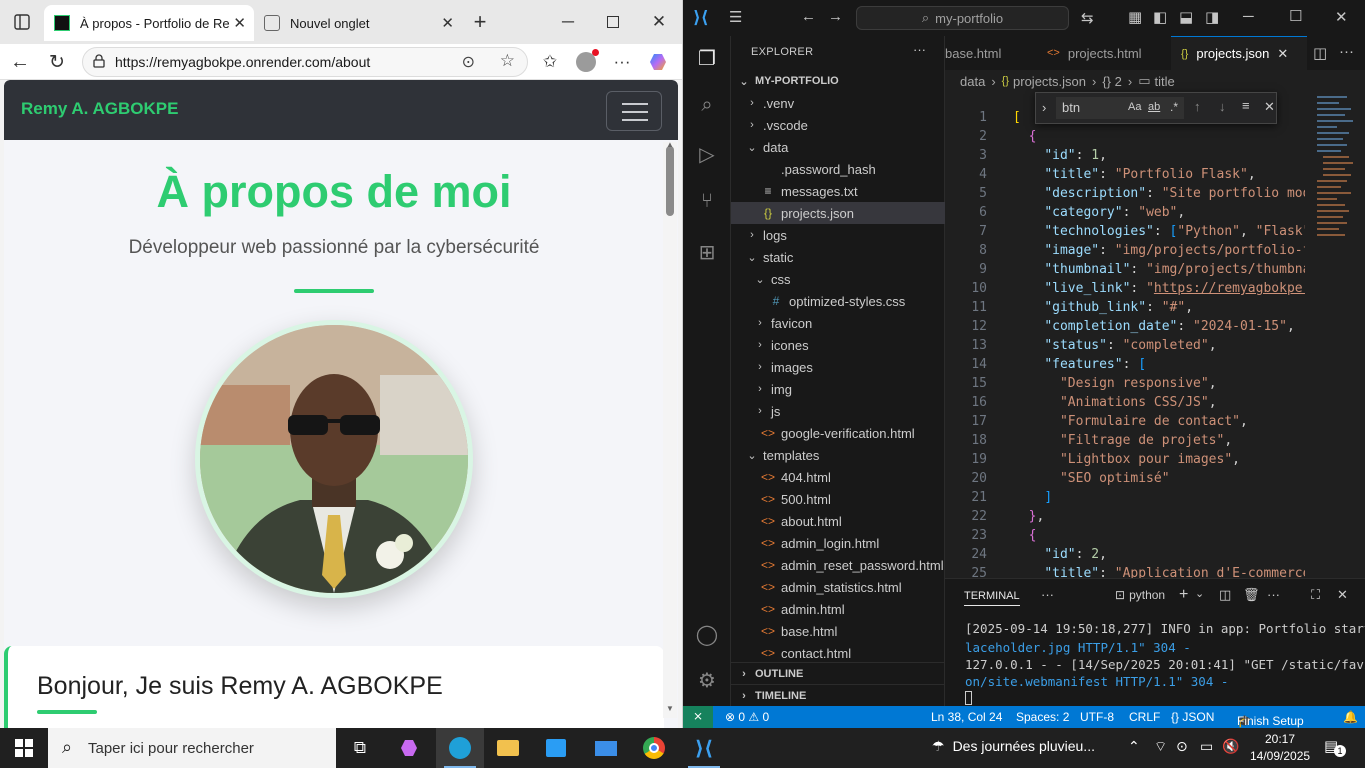  What do you see at coordinates (1112, 81) in the screenshot?
I see `breadcrumb-item: {} 2` at bounding box center [1112, 81].